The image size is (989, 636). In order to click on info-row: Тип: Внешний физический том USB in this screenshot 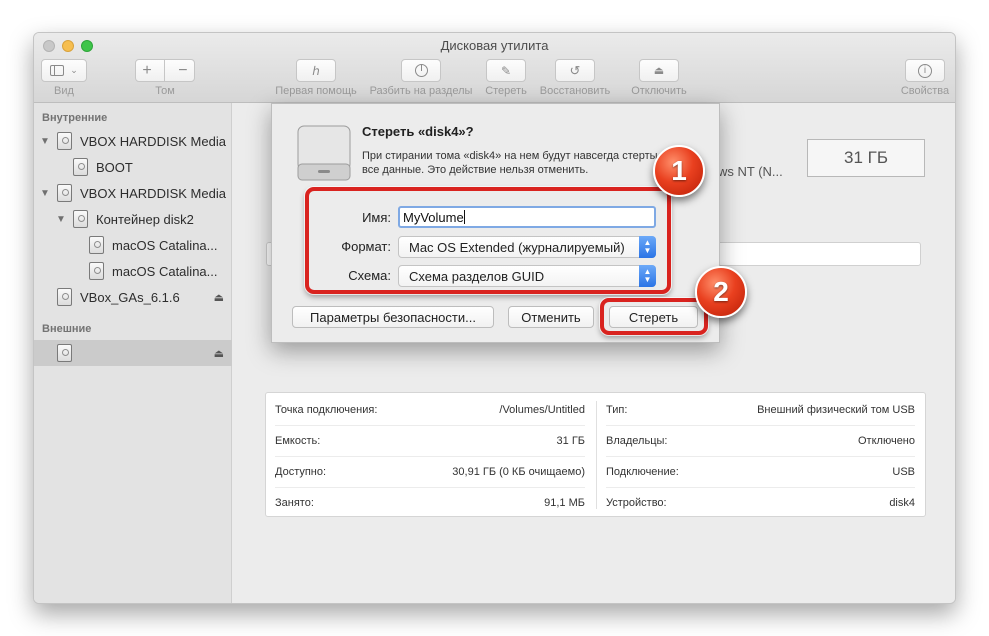, I will do `click(760, 410)`.